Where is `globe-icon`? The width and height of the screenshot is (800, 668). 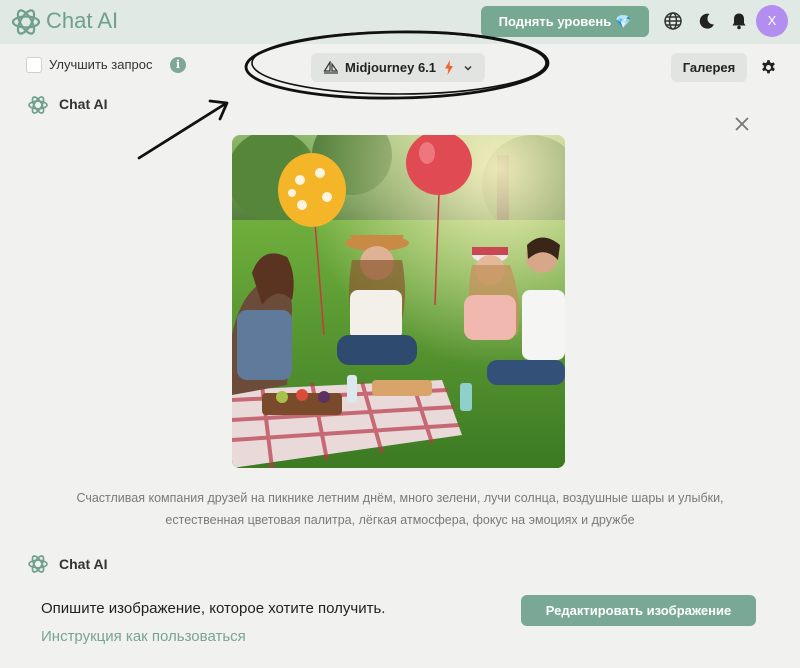
globe-icon is located at coordinates (673, 21).